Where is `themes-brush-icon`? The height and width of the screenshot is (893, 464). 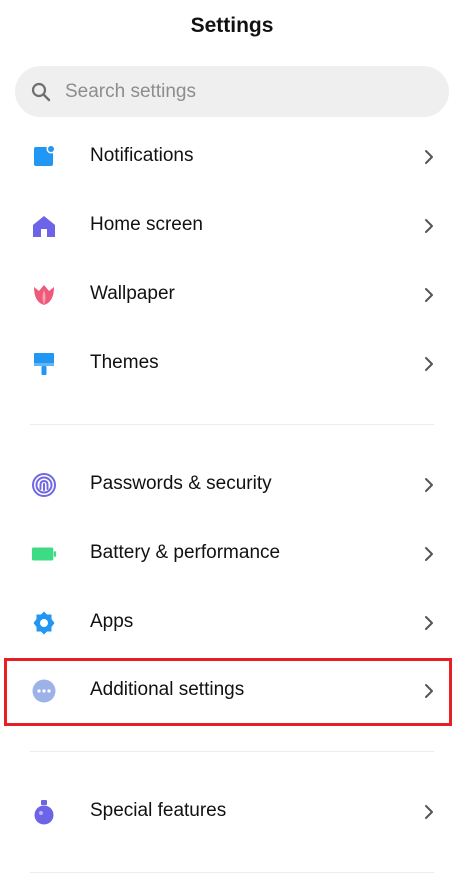
themes-brush-icon is located at coordinates (44, 364).